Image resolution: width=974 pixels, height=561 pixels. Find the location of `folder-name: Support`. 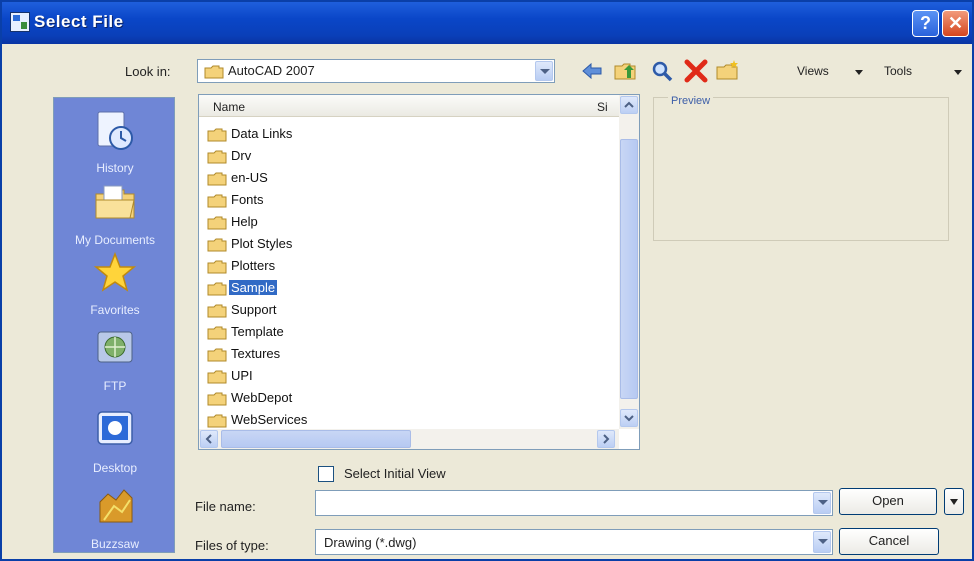

folder-name: Support is located at coordinates (254, 309).